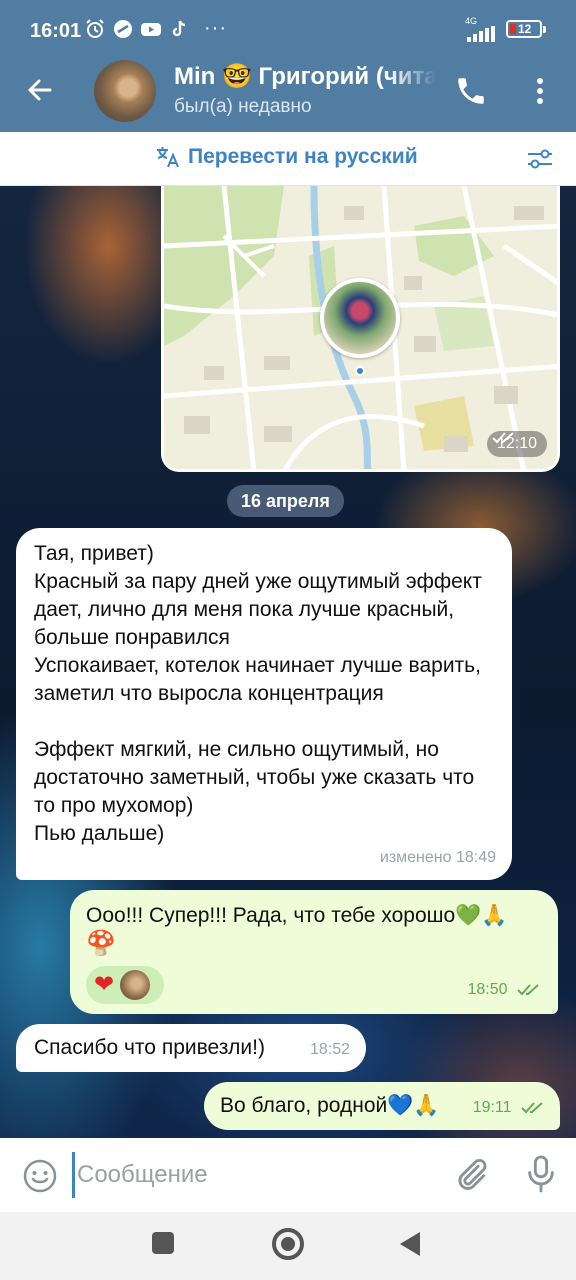 The height and width of the screenshot is (1280, 576). Describe the element at coordinates (471, 91) in the screenshot. I see `phone-icon` at that location.